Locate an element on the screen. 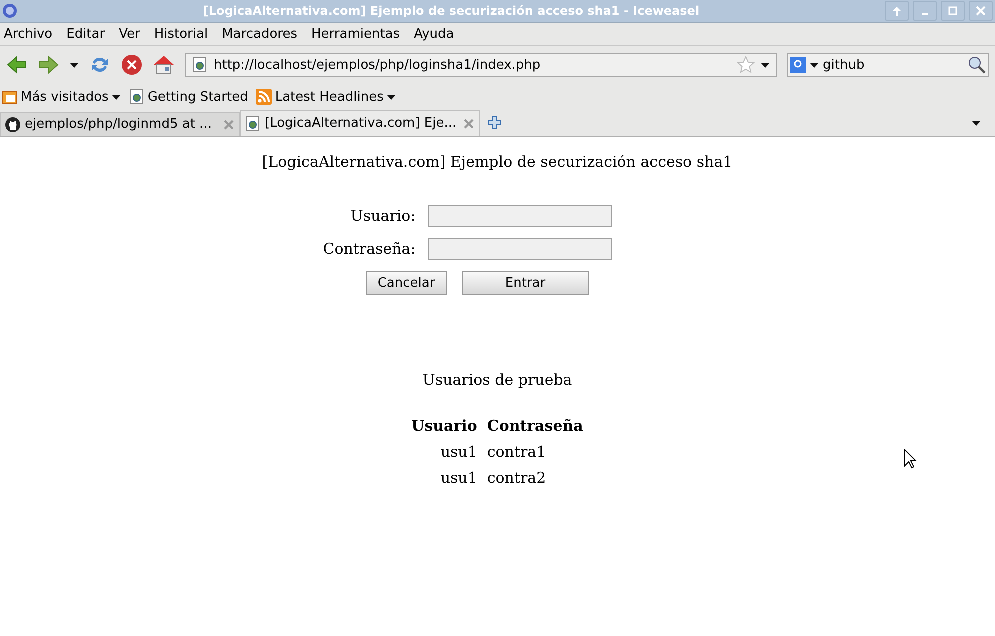 The height and width of the screenshot is (636, 995). submit-button: Entrar is located at coordinates (525, 283).